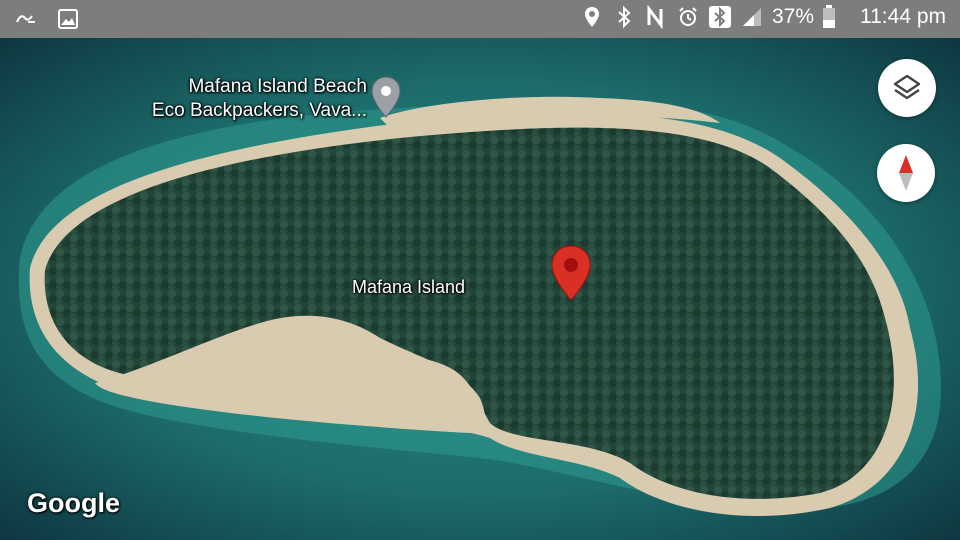 This screenshot has width=960, height=540. What do you see at coordinates (903, 16) in the screenshot?
I see `clock: 11:44 pm` at bounding box center [903, 16].